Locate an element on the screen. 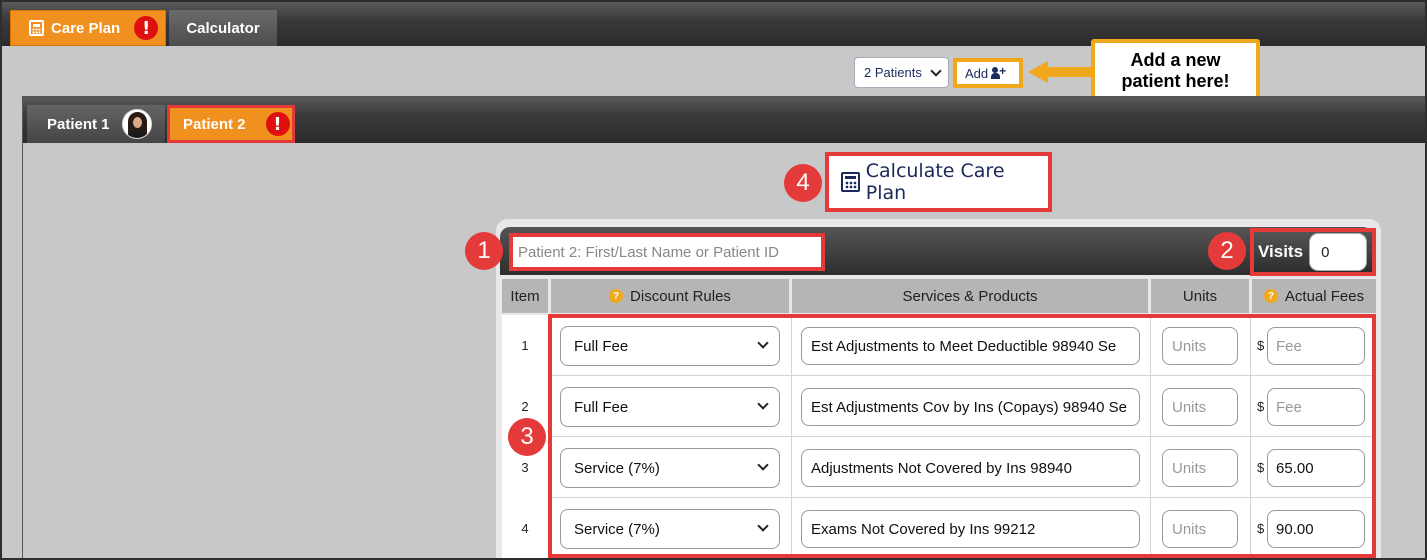 This screenshot has width=1427, height=560. item-number: 4 is located at coordinates (525, 528).